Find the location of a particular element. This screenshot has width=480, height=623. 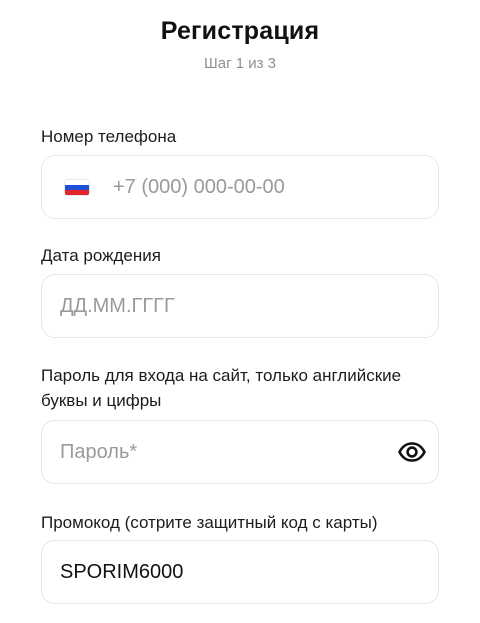

page-title: Регистрация is located at coordinates (240, 31).